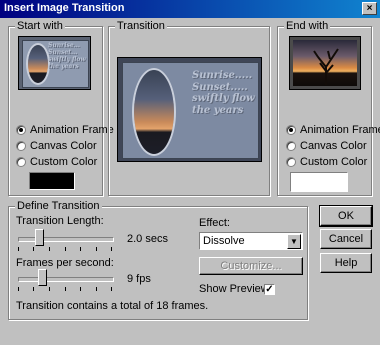 This screenshot has height=345, width=380. What do you see at coordinates (218, 110) in the screenshot?
I see `transition-text-line: the years` at bounding box center [218, 110].